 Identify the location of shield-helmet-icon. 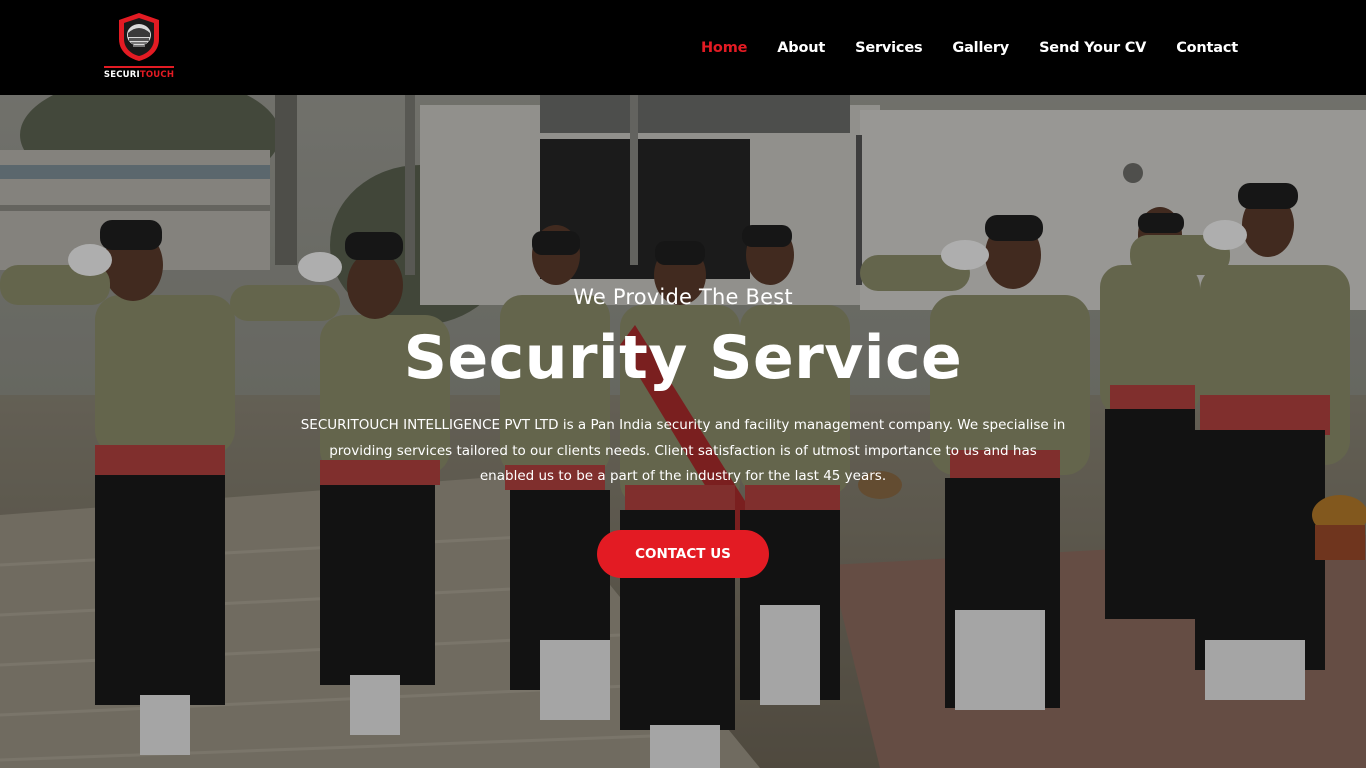
(139, 37).